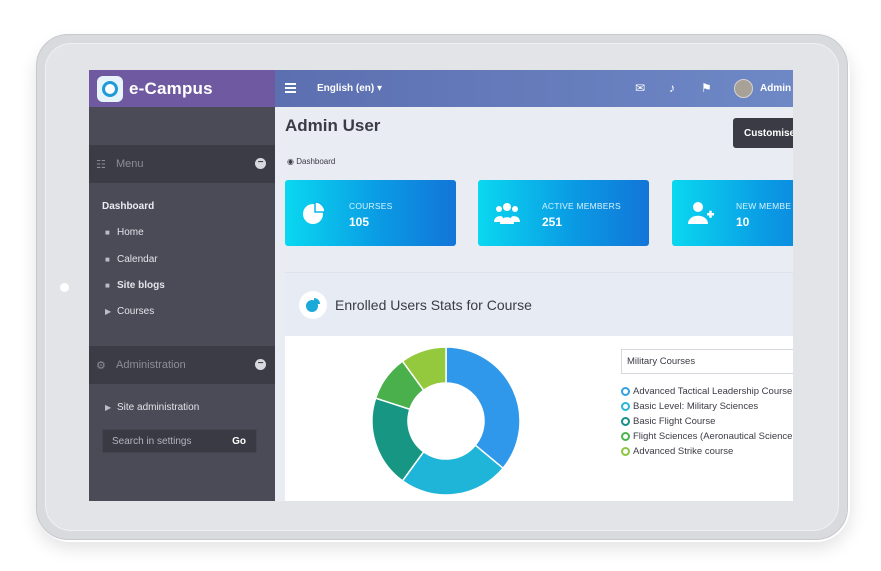 Image resolution: width=881 pixels, height=571 pixels. What do you see at coordinates (182, 164) in the screenshot?
I see `menu-block-header: ☷ Menu −` at bounding box center [182, 164].